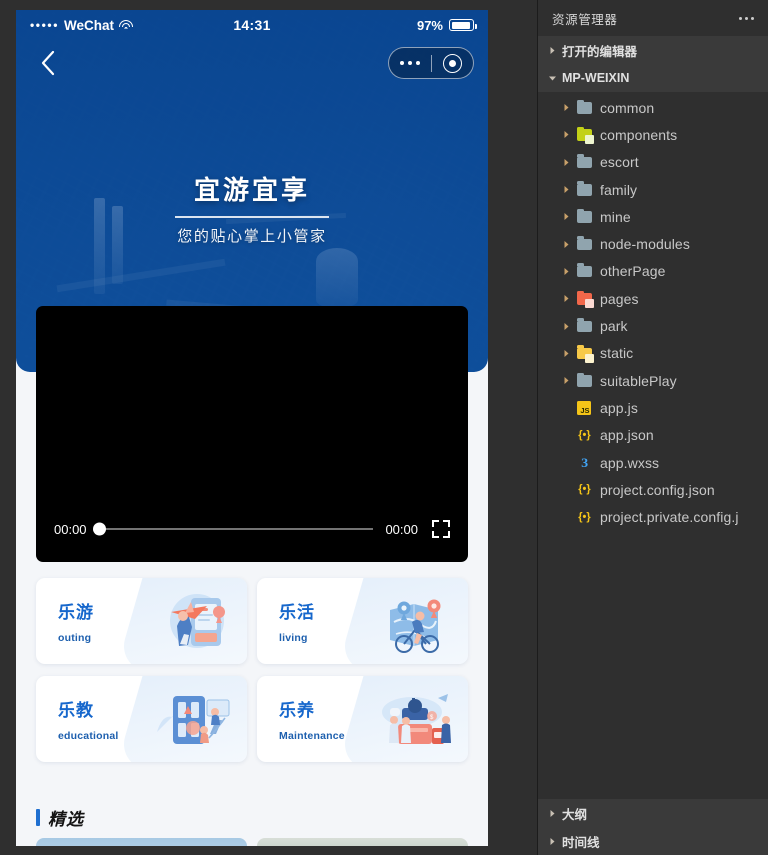 This screenshot has width=768, height=855. What do you see at coordinates (581, 842) in the screenshot?
I see `section-label: 时间线` at bounding box center [581, 842].